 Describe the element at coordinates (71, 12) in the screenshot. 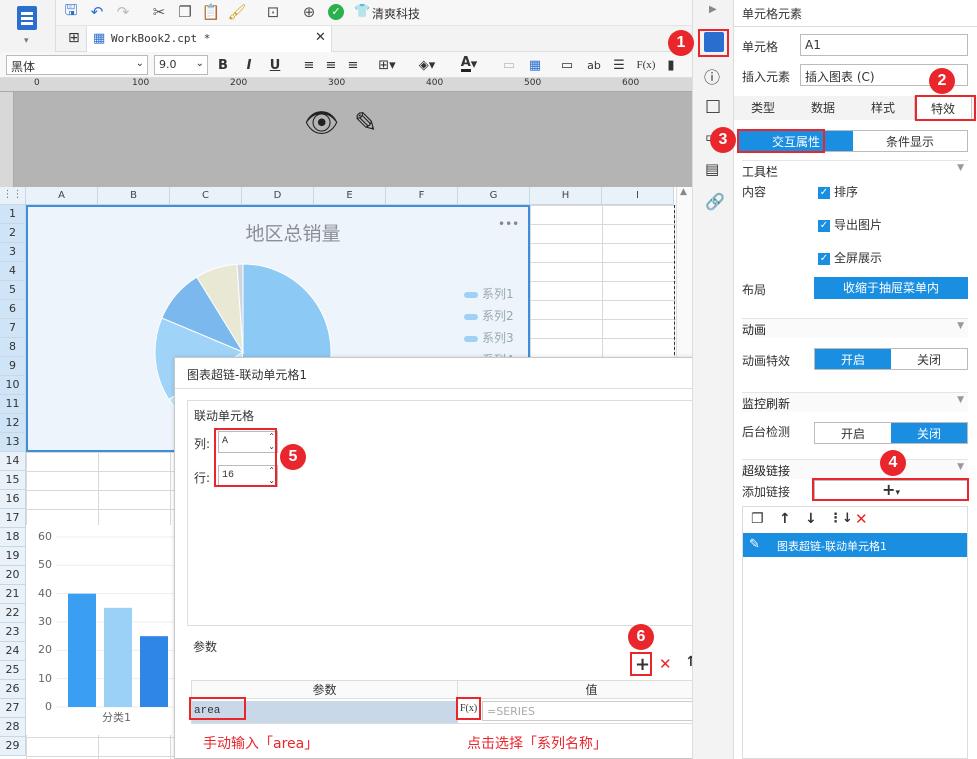

I see `save-icon: 🖫` at that location.